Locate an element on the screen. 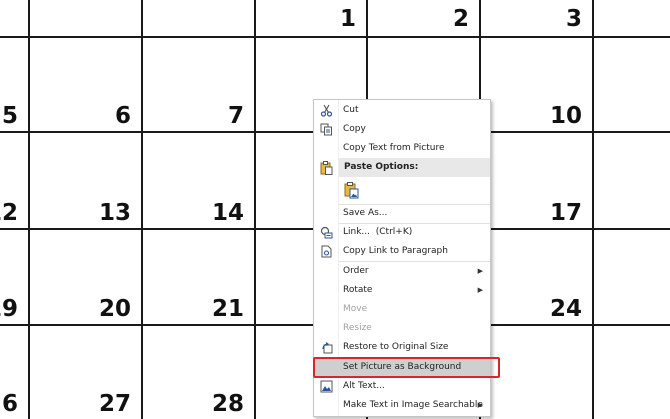 The height and width of the screenshot is (419, 670). link-icon is located at coordinates (326, 232).